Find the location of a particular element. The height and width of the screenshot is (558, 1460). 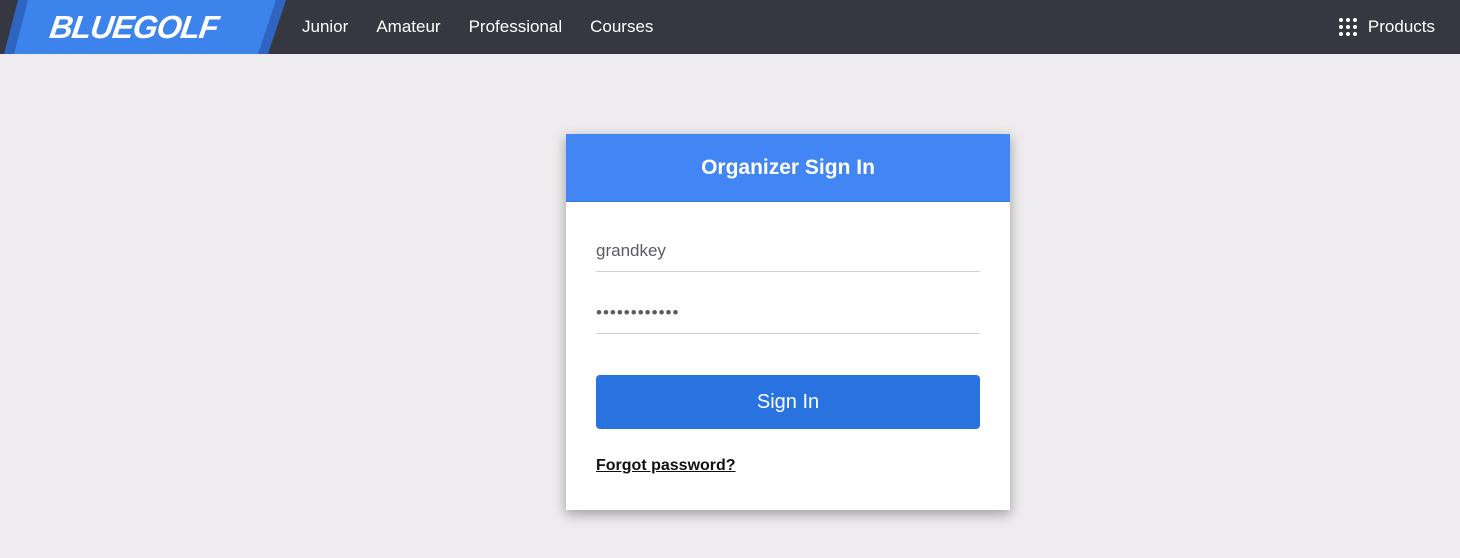

nav-item-amateur: Amateur is located at coordinates (408, 27).